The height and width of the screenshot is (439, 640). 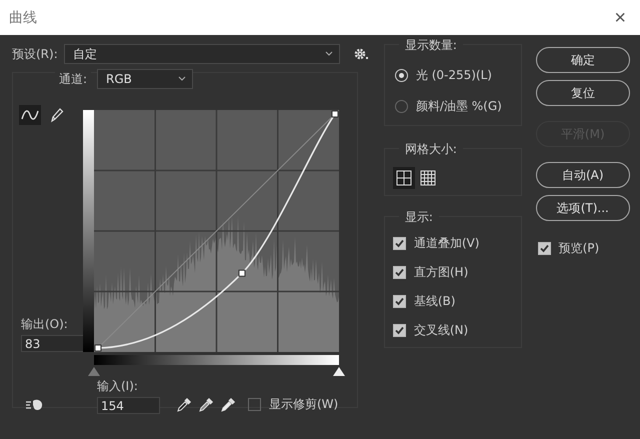 I want to click on dialog-button: 自动(A), so click(x=583, y=175).